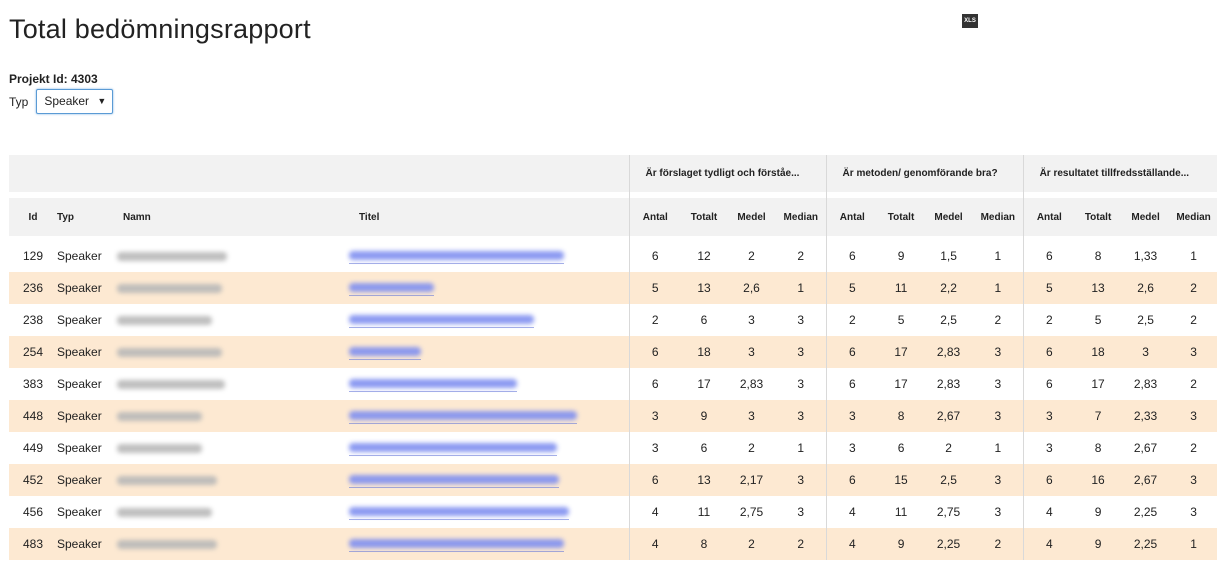 The image size is (1217, 562). Describe the element at coordinates (801, 352) in the screenshot. I see `row-g1-median: 3` at that location.